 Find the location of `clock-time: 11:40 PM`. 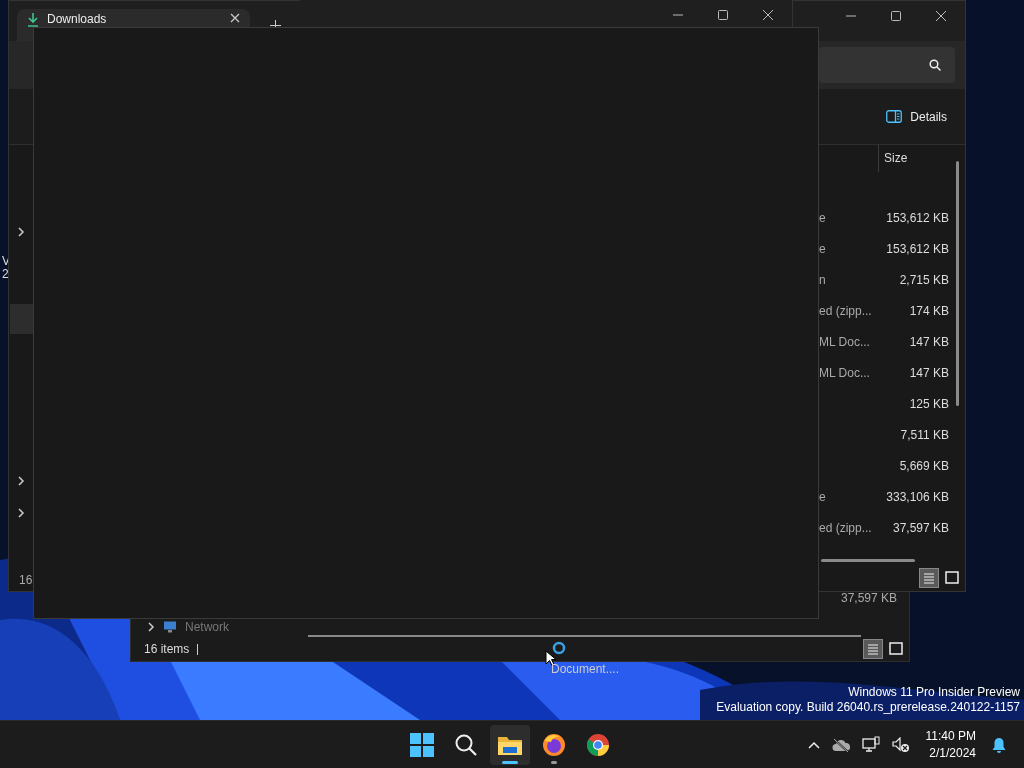

clock-time: 11:40 PM is located at coordinates (950, 736).